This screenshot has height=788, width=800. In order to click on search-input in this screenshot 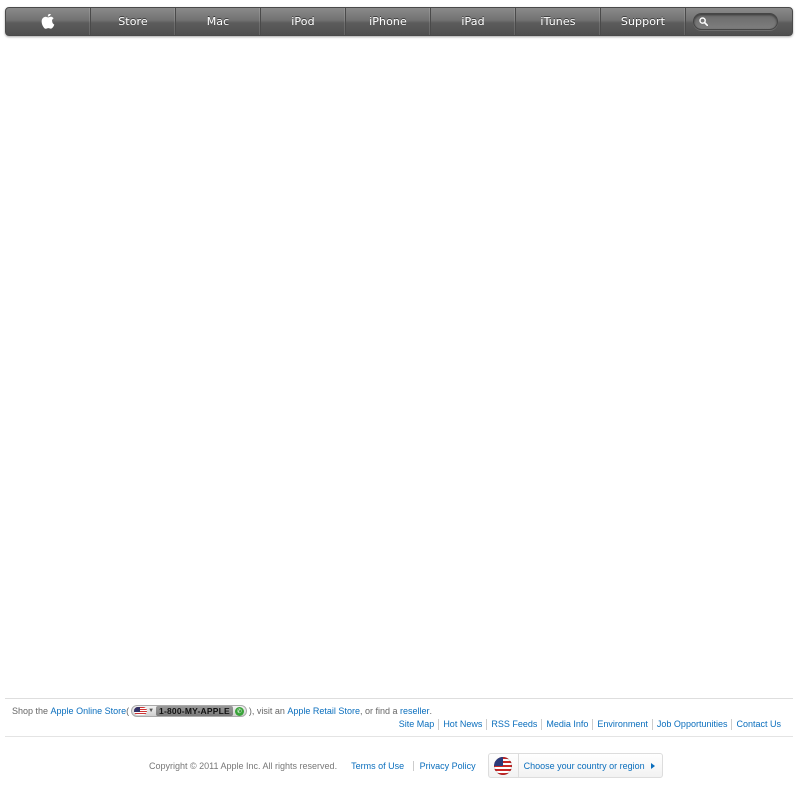, I will do `click(741, 21)`.